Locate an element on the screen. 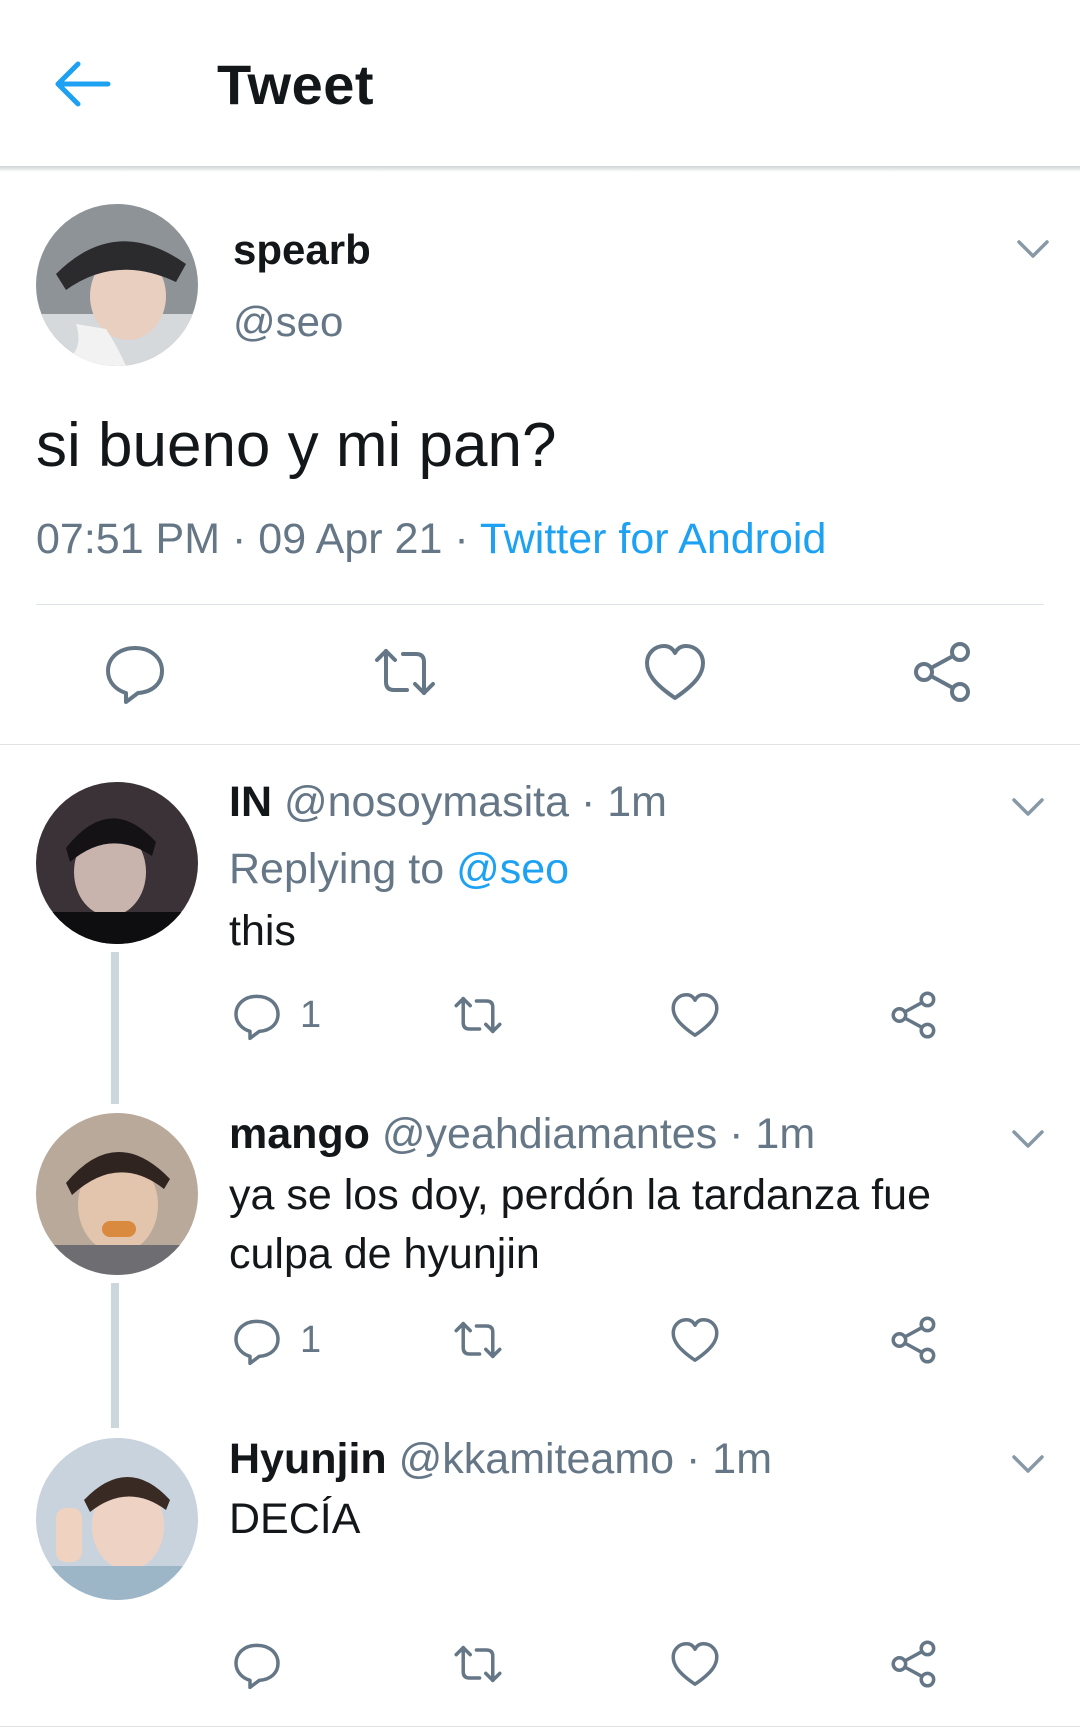 This screenshot has height=1734, width=1080. page-title: Tweet is located at coordinates (296, 84).